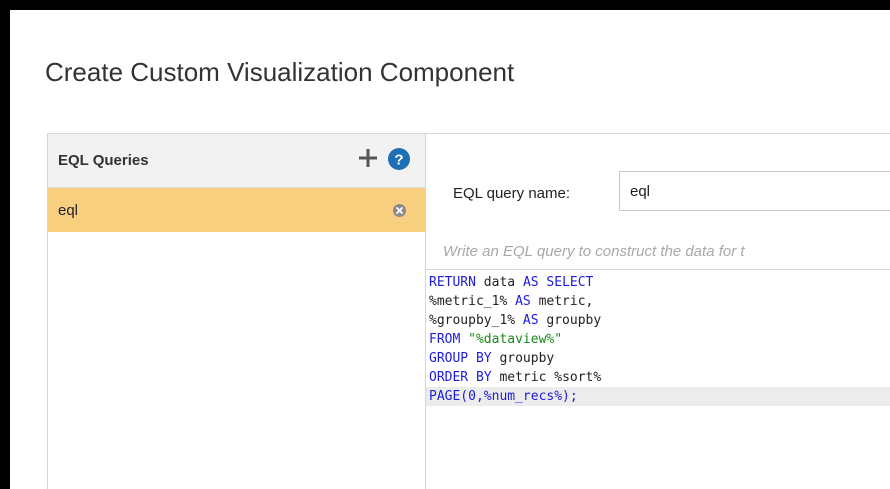 The width and height of the screenshot is (890, 489). What do you see at coordinates (658, 282) in the screenshot?
I see `code-line: RETURN data AS SELECT` at bounding box center [658, 282].